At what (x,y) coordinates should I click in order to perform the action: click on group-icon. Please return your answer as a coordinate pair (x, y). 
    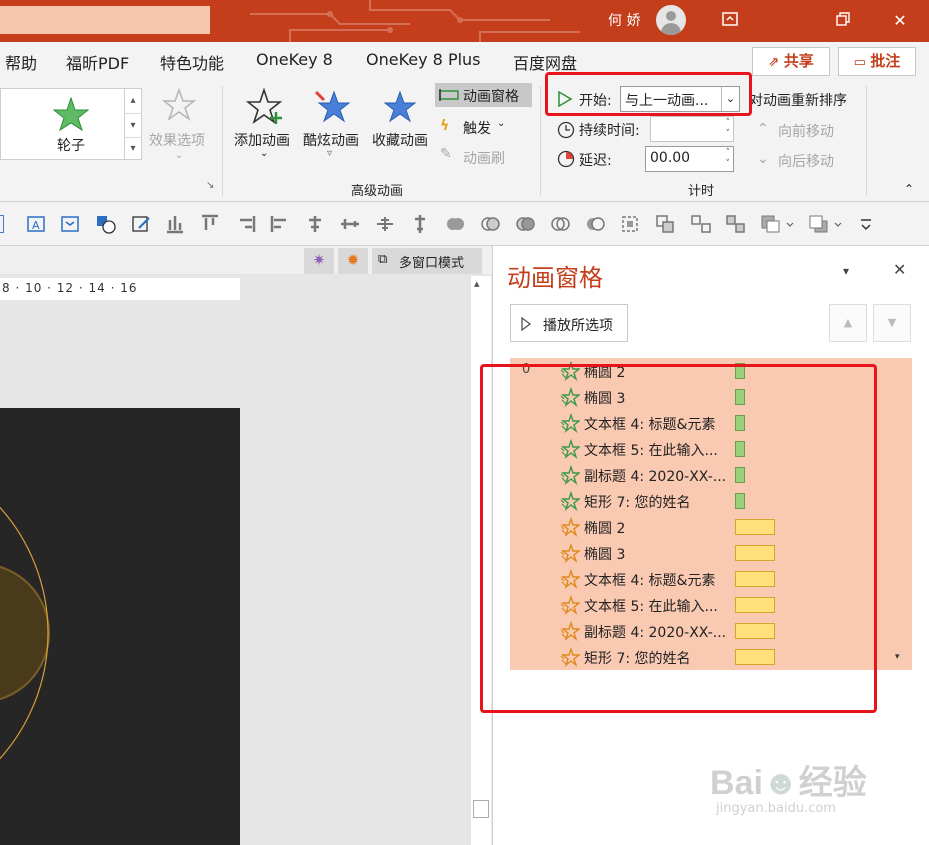
    Looking at the image, I should click on (665, 224).